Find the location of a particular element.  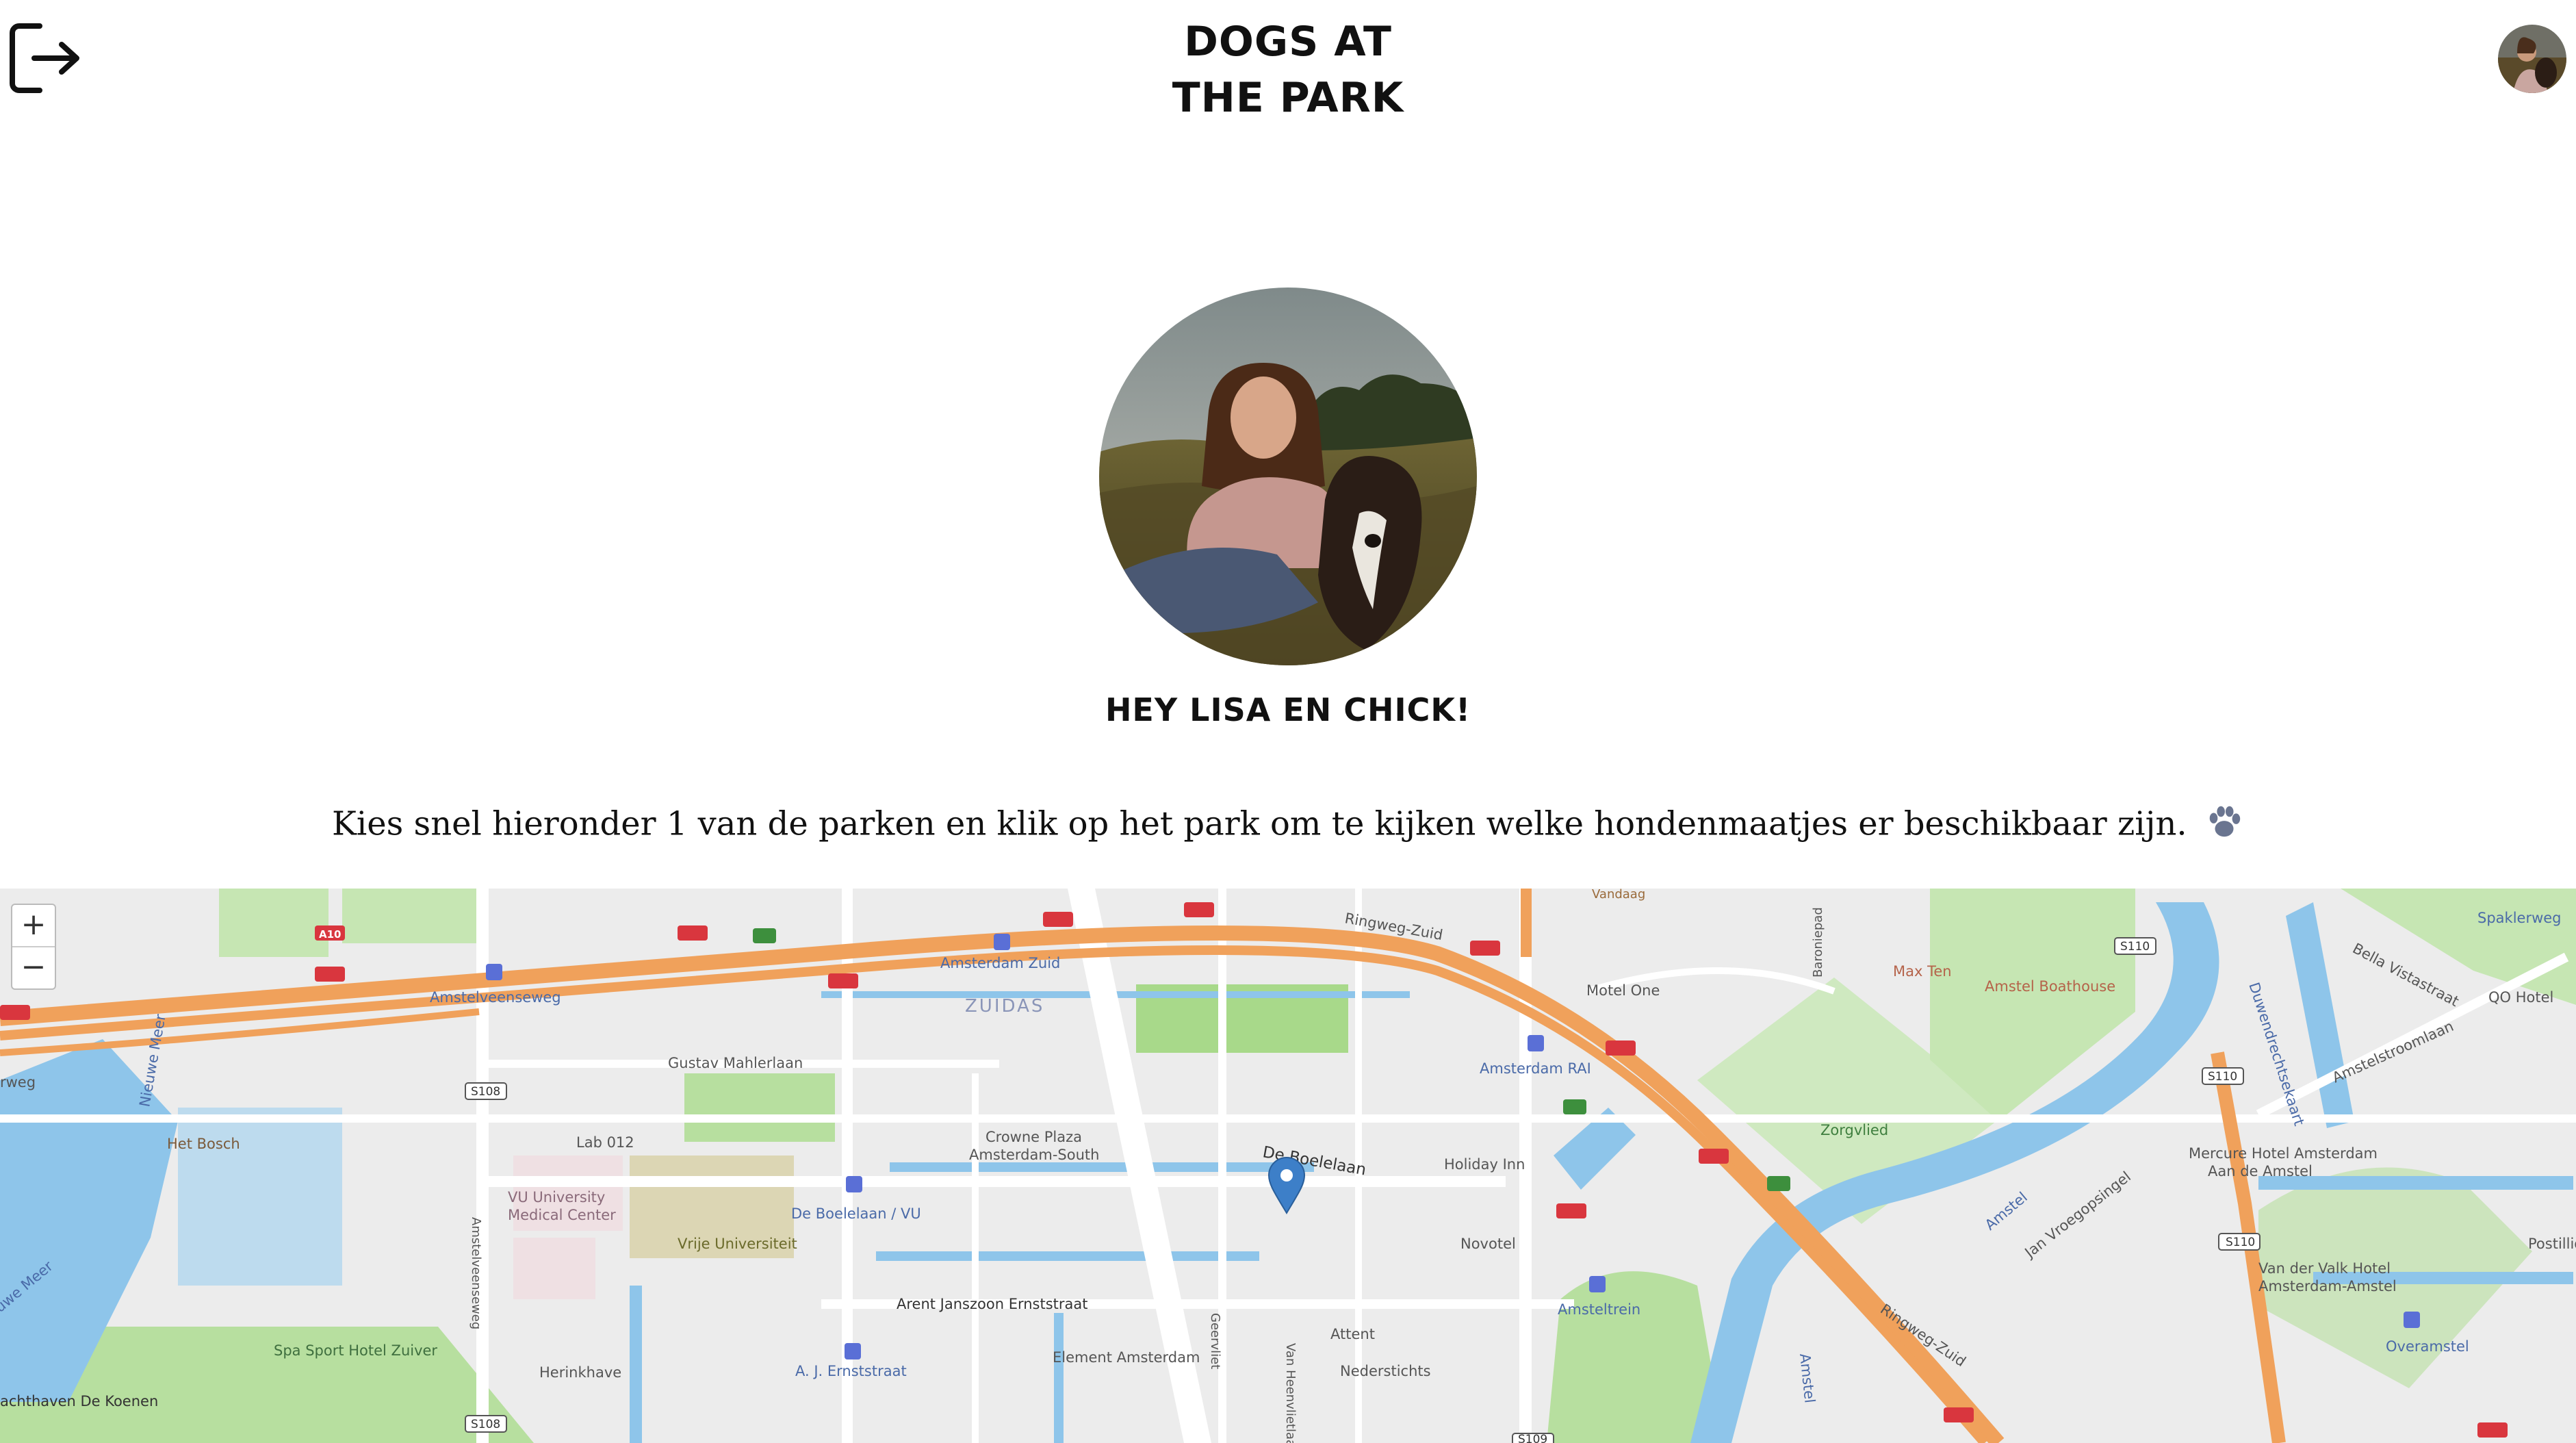

label-gustav-mahlerlaan: Gustav Mahlerlaan is located at coordinates (735, 1063).